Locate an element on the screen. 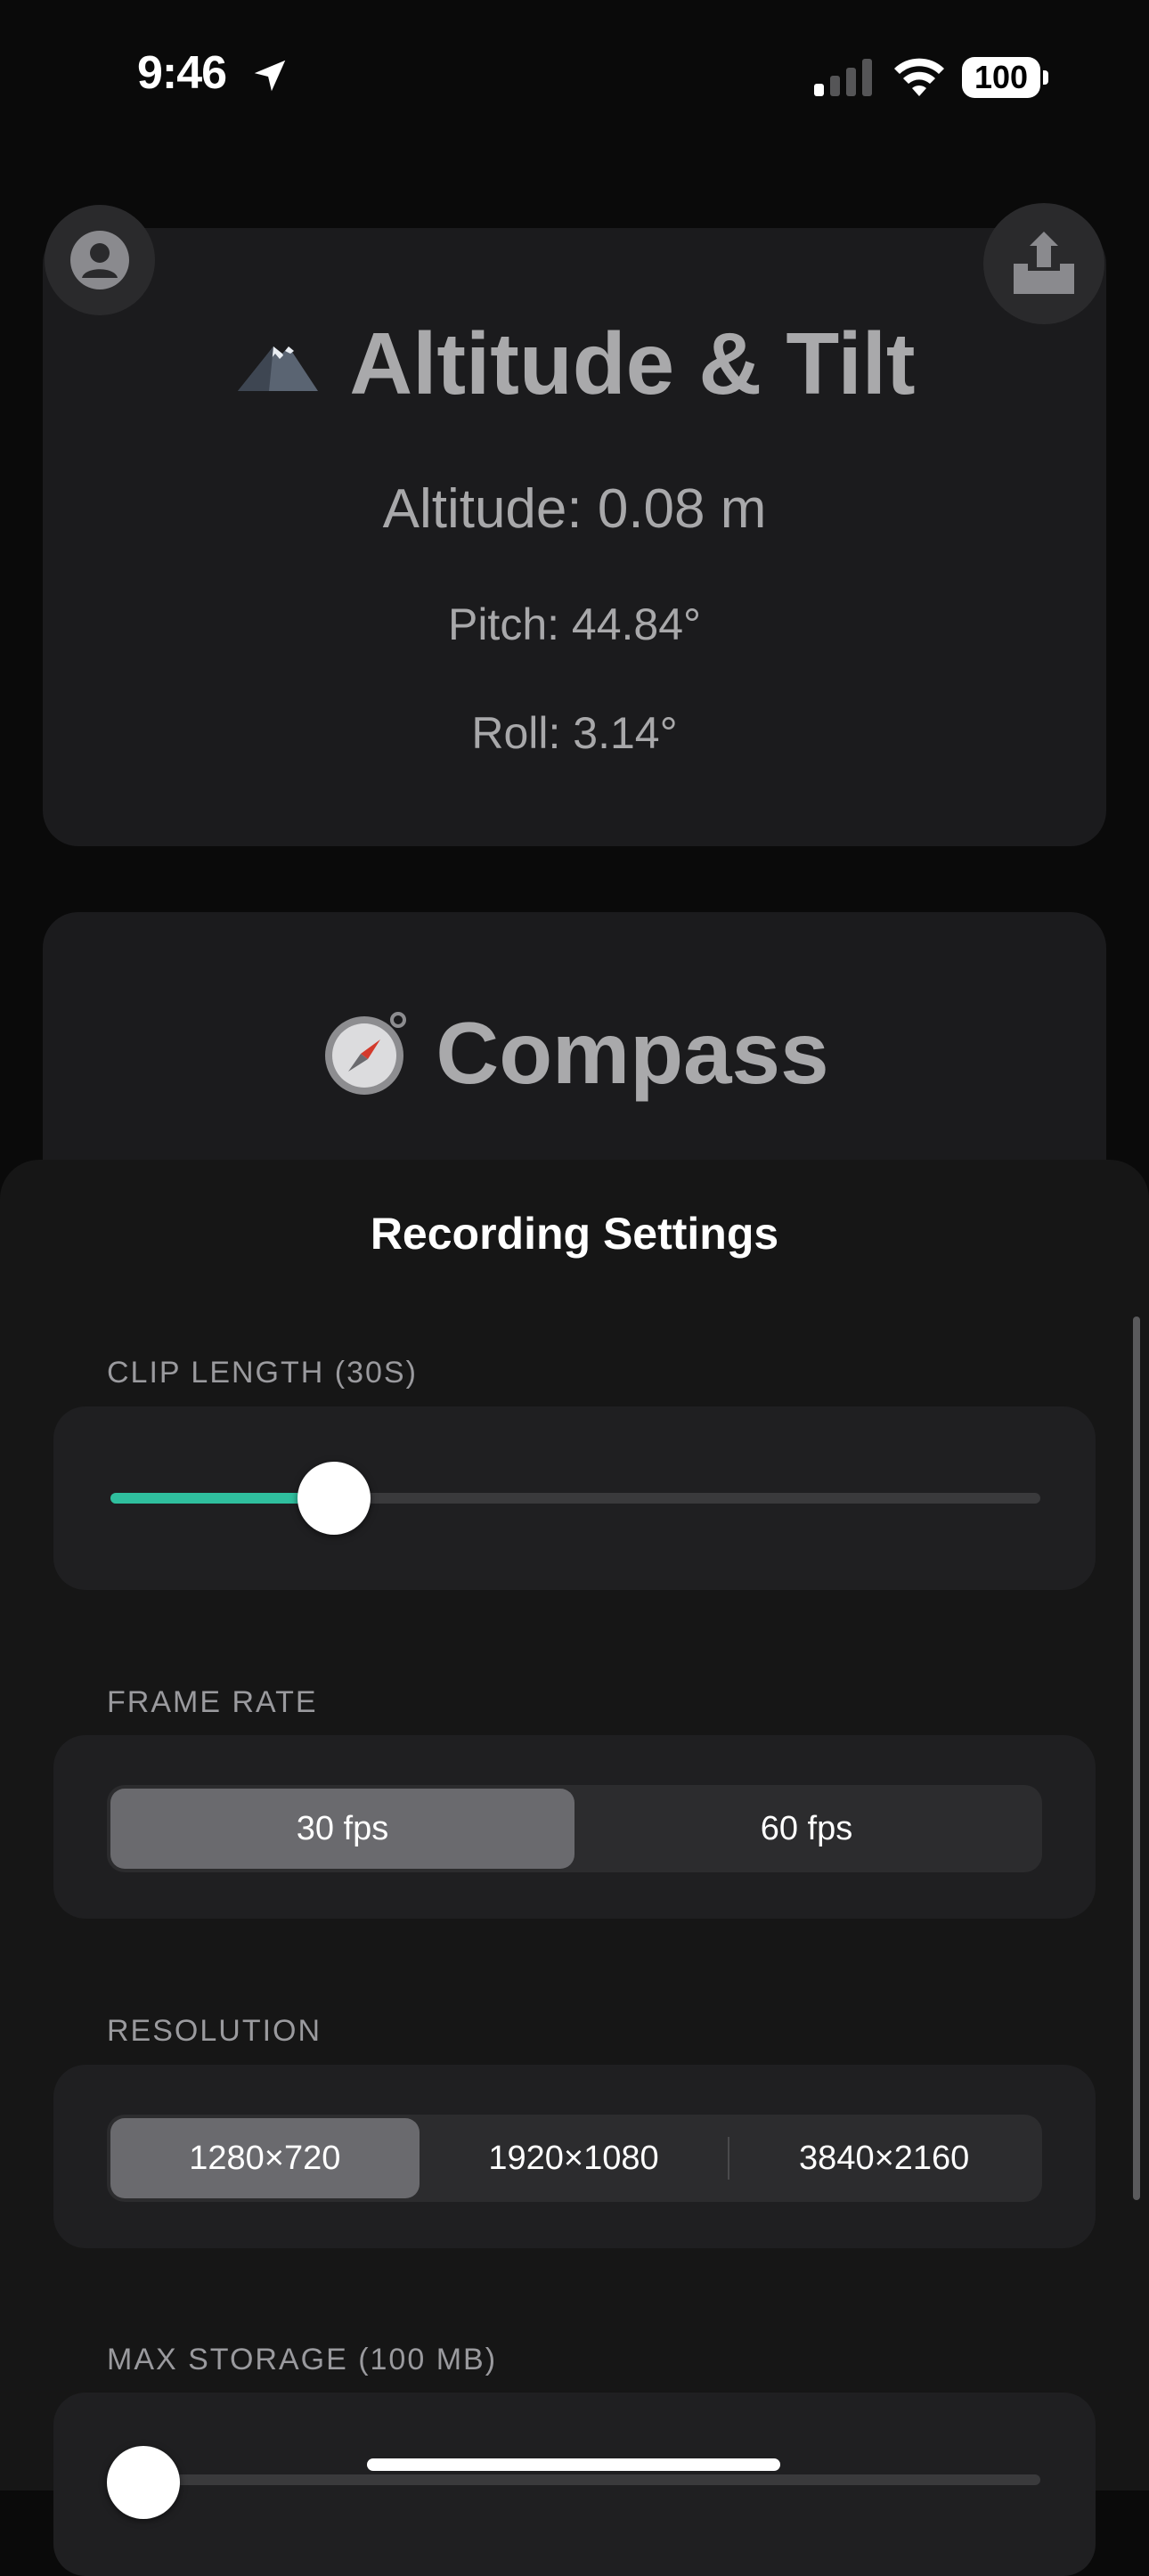 The width and height of the screenshot is (1149, 2576). max-storage-label: MAX STORAGE (100 MB) is located at coordinates (303, 2359).